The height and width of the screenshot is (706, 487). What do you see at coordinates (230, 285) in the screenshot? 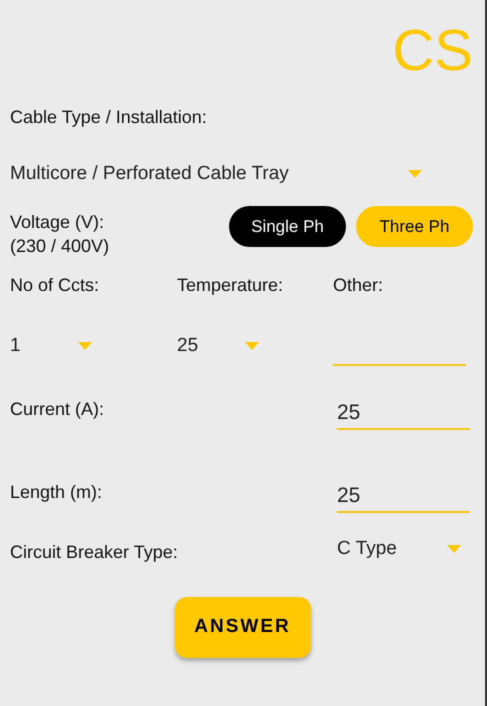
I see `field-label: Temperature:` at bounding box center [230, 285].